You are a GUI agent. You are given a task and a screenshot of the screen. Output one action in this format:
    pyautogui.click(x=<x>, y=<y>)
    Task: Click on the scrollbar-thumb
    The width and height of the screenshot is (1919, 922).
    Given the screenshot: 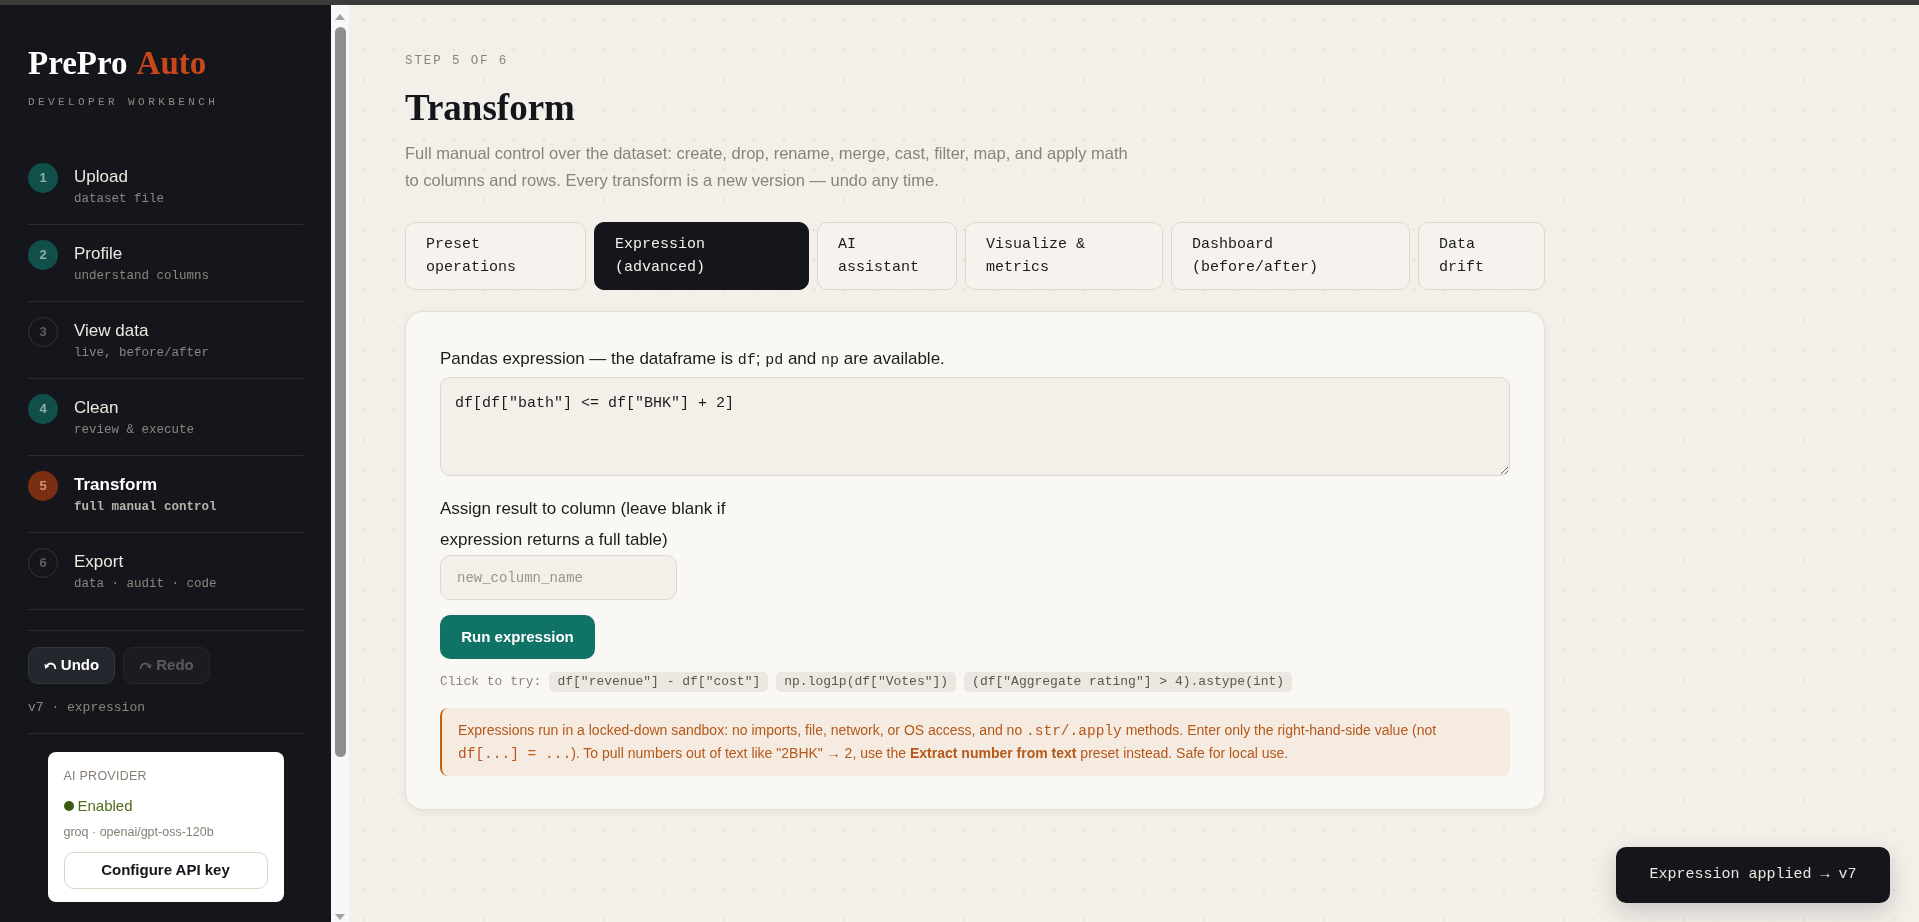 What is the action you would take?
    pyautogui.click(x=340, y=392)
    